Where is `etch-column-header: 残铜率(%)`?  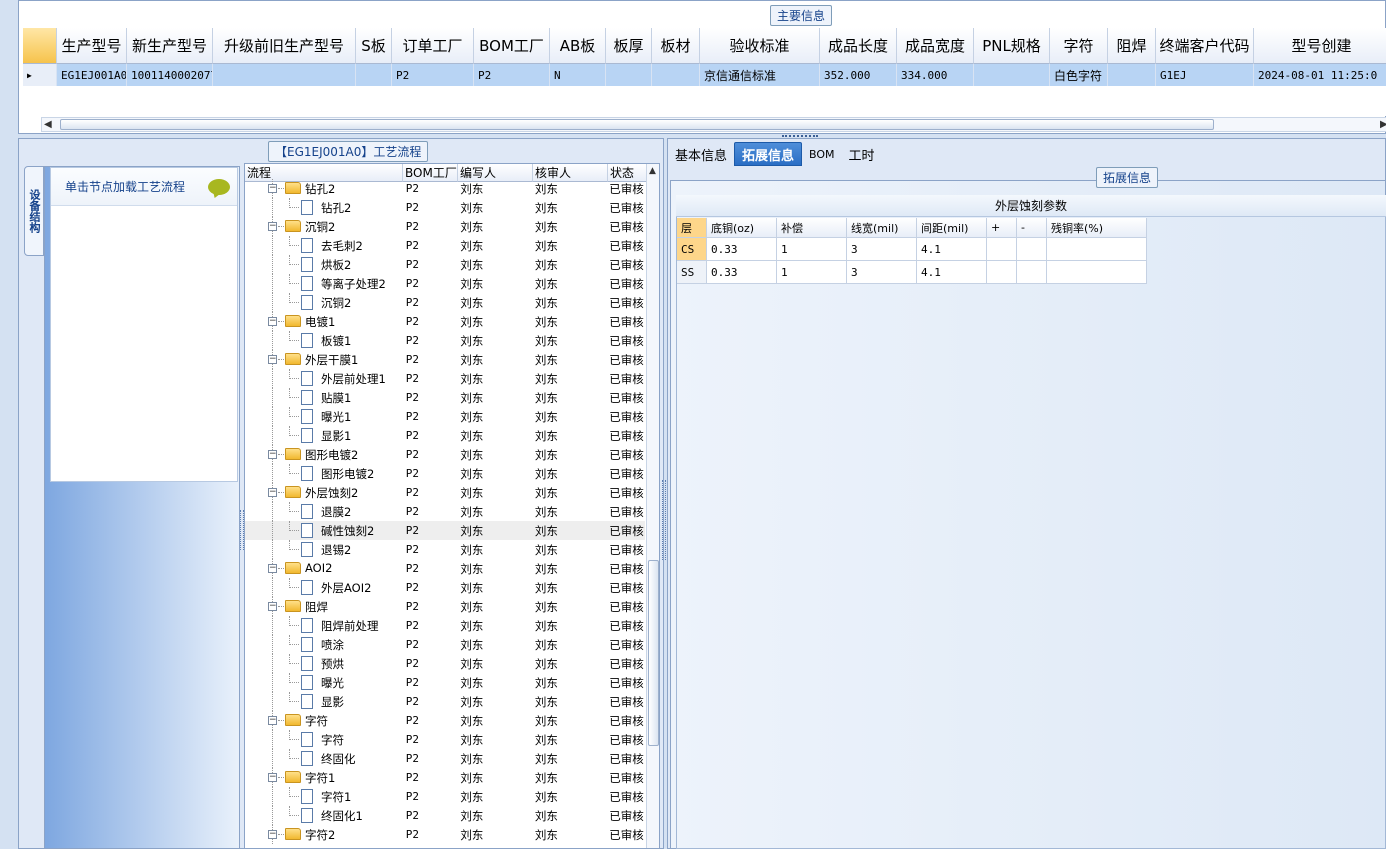 etch-column-header: 残铜率(%) is located at coordinates (1097, 228).